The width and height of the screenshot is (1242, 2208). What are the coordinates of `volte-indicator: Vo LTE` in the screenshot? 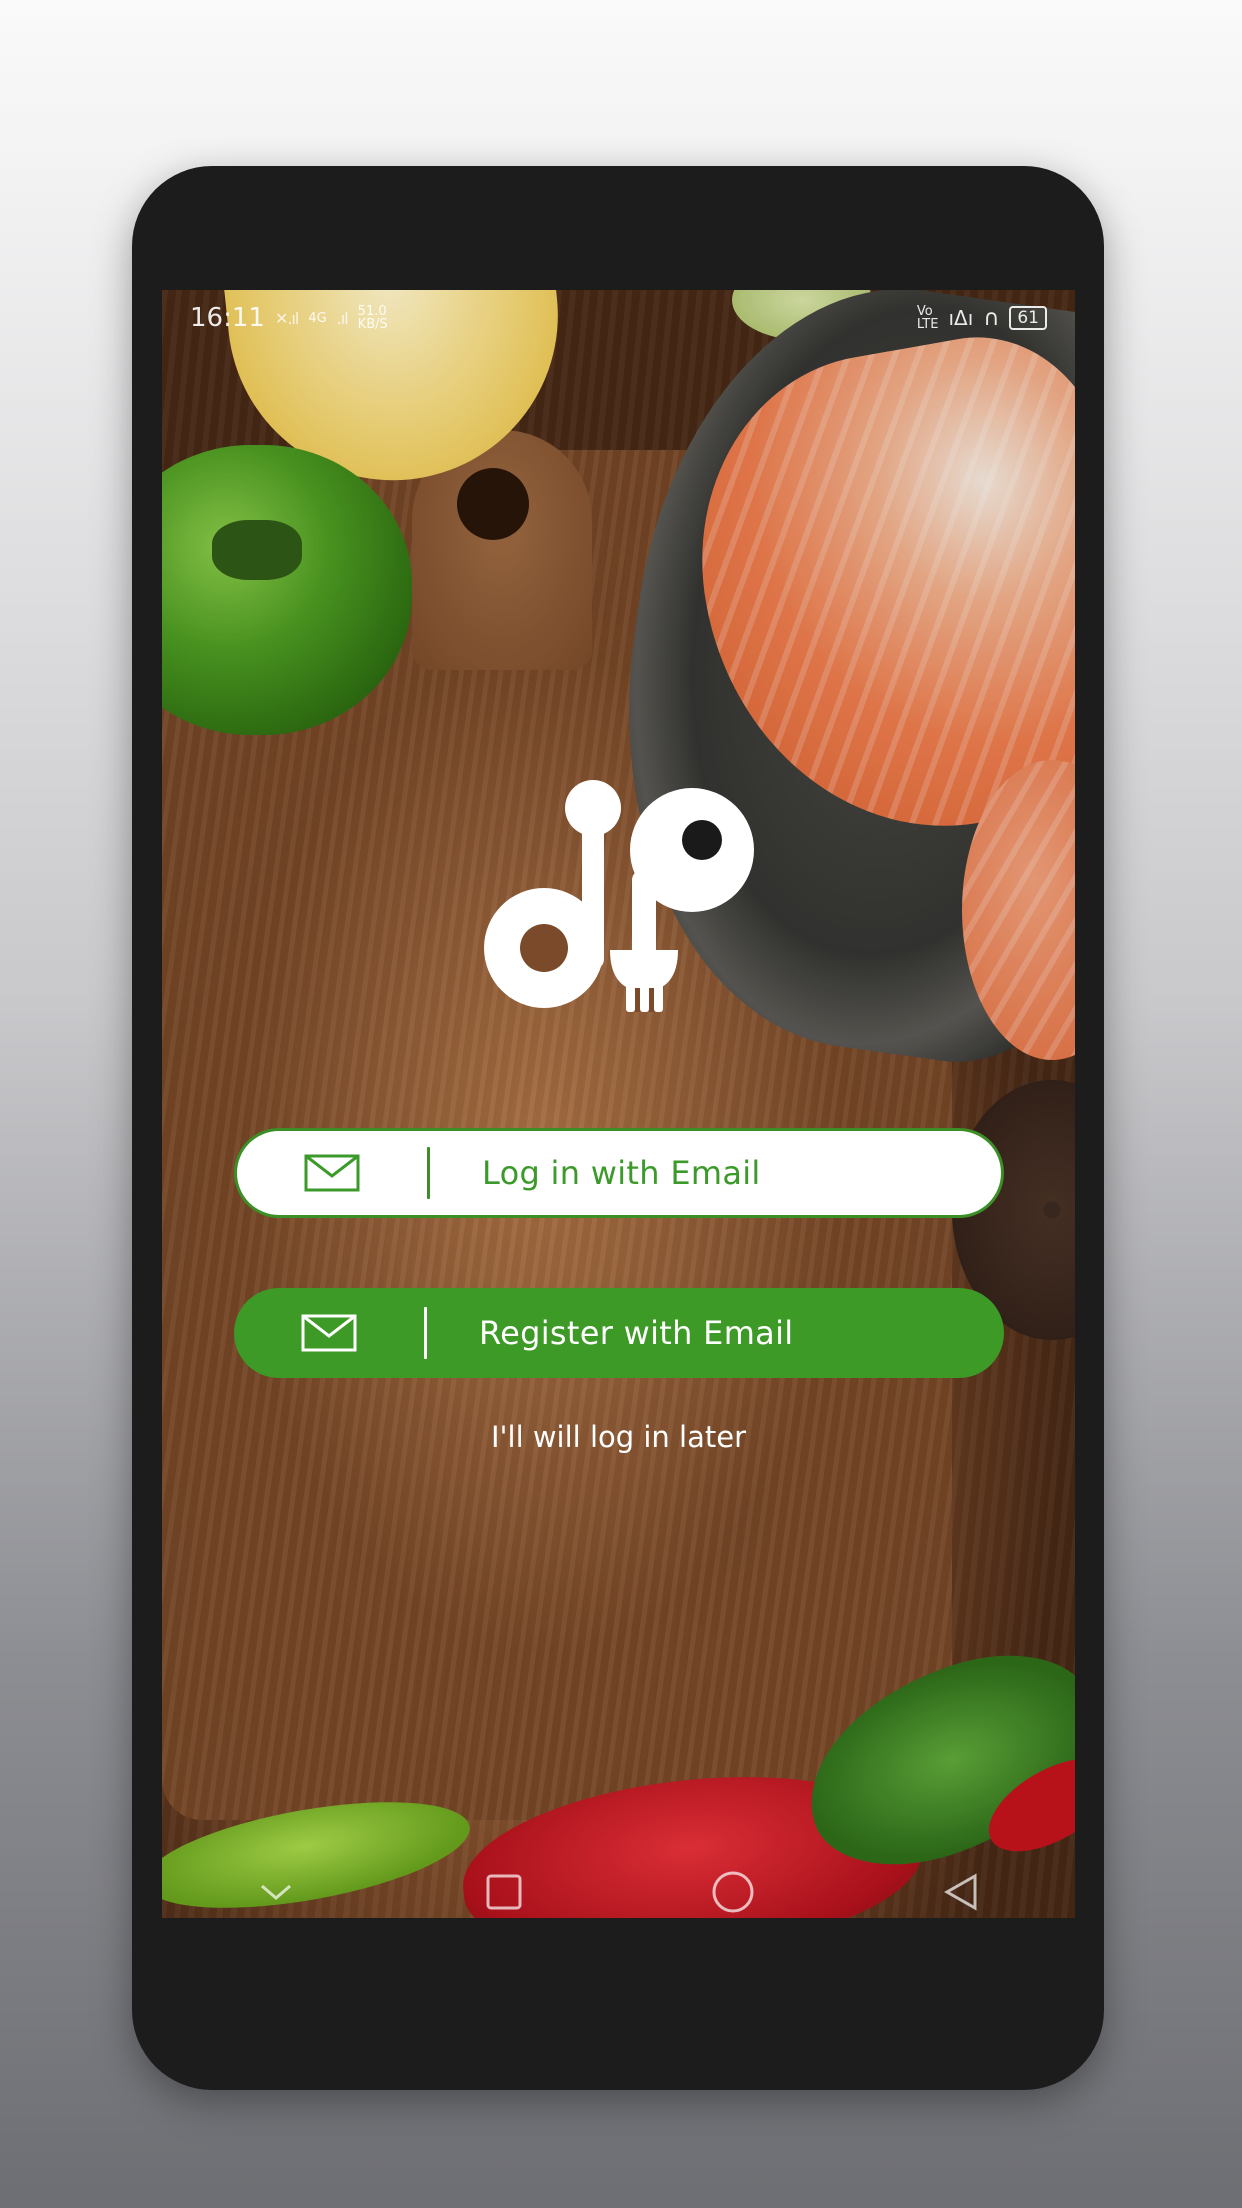 It's located at (928, 318).